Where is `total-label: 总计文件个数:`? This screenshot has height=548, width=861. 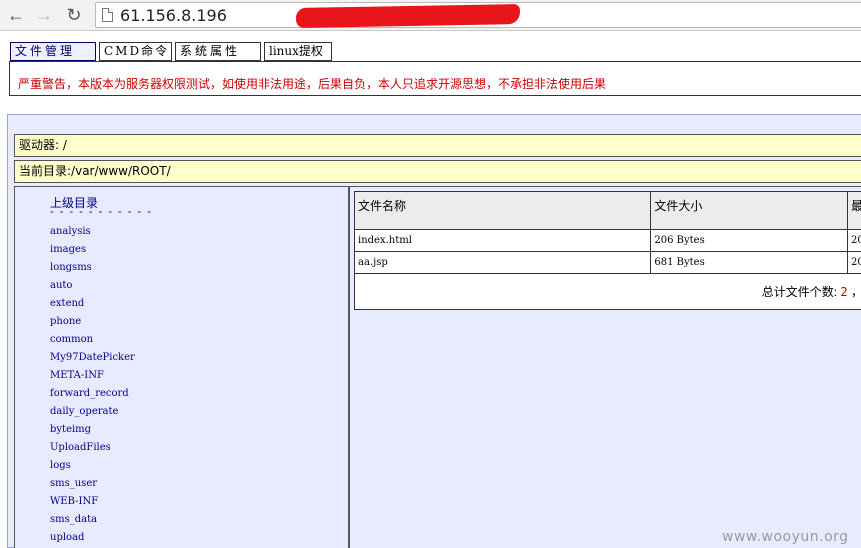
total-label: 总计文件个数: is located at coordinates (799, 292).